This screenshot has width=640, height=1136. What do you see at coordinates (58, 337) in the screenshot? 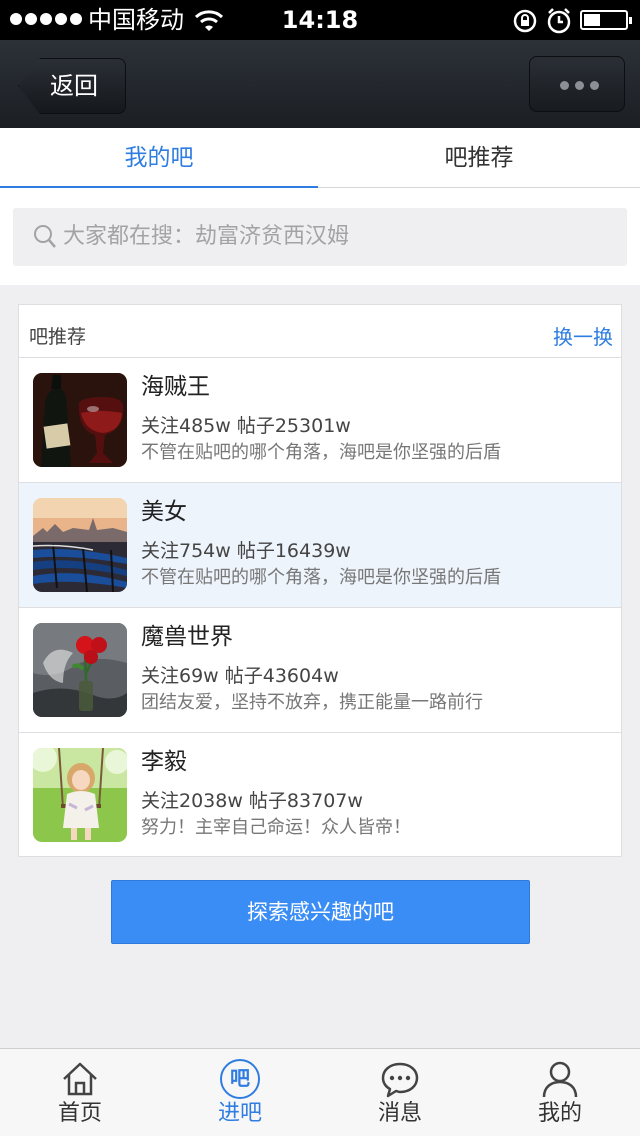
I see `recommend-title: 吧推荐` at bounding box center [58, 337].